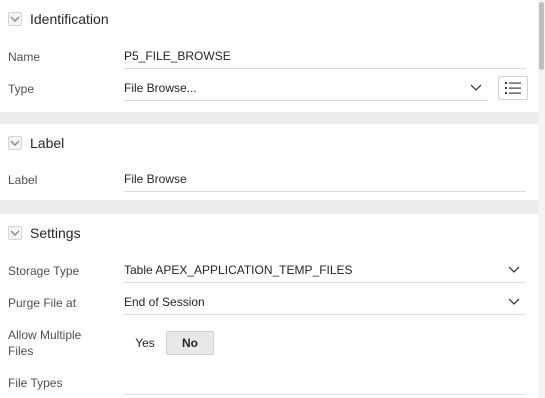 The image size is (545, 398). What do you see at coordinates (44, 271) in the screenshot?
I see `storage-type-label: Storage Type` at bounding box center [44, 271].